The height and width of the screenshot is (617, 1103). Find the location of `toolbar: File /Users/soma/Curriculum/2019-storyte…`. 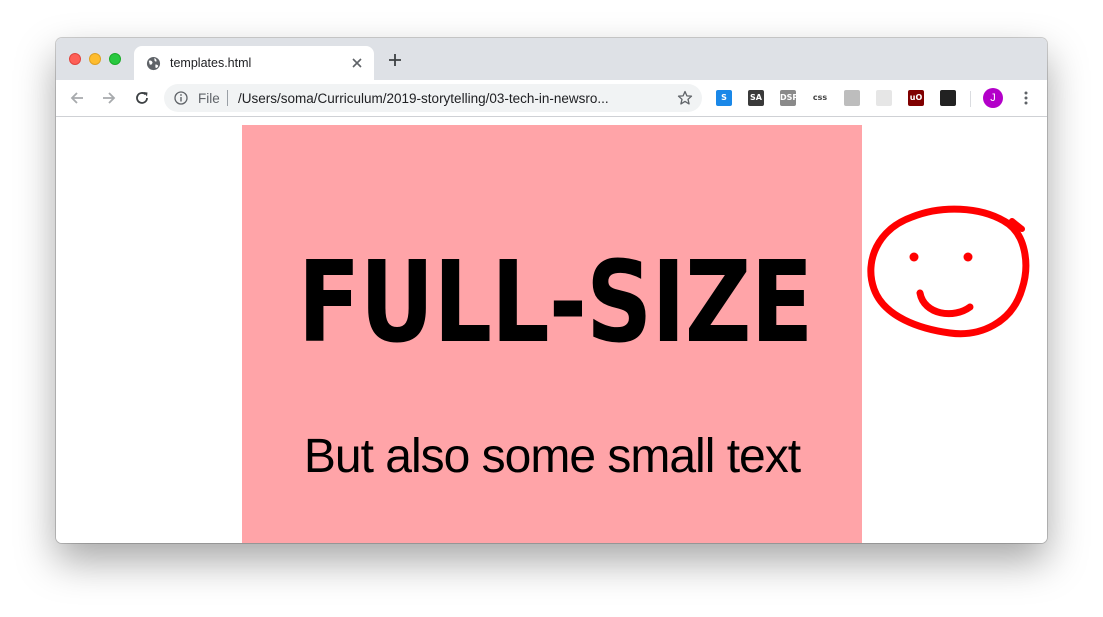

toolbar: File /Users/soma/Curriculum/2019-storyte… is located at coordinates (551, 98).